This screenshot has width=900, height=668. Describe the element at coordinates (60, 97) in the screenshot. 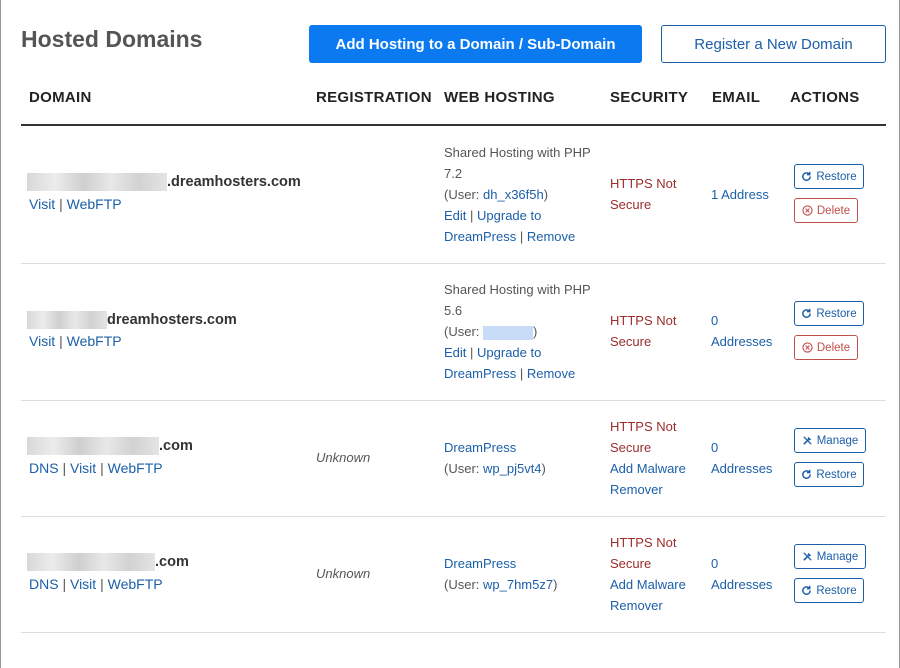

I see `column-header-domain: DOMAIN` at that location.